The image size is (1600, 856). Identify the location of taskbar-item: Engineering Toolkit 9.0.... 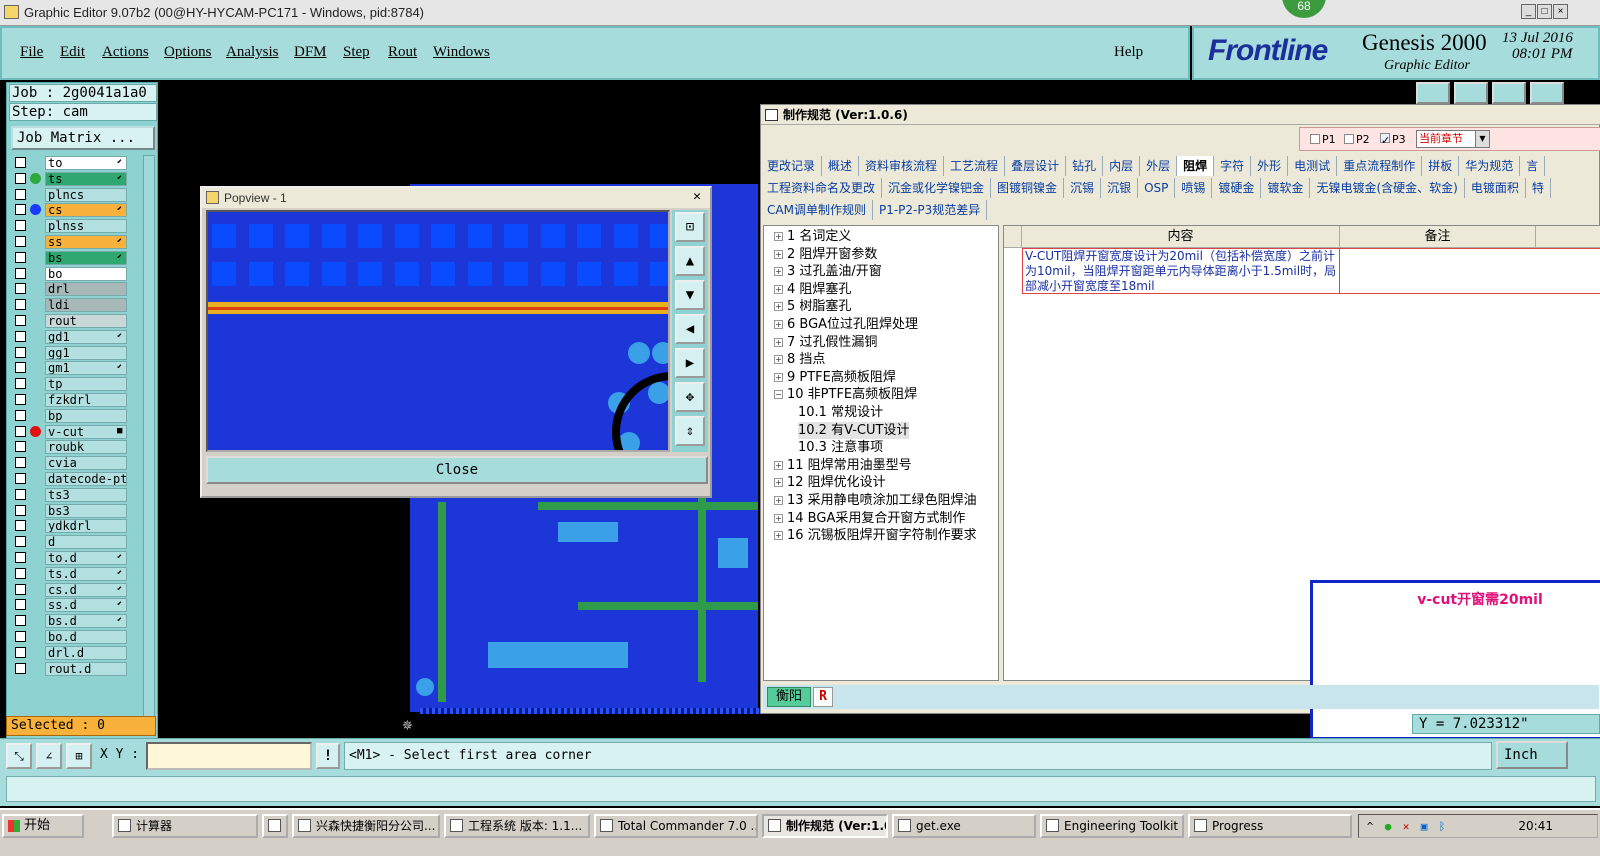
(1112, 826).